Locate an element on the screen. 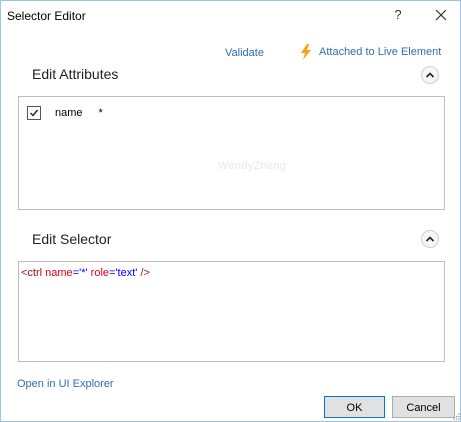 The image size is (461, 422). edit-attributes-title: Edit Attributes is located at coordinates (75, 74).